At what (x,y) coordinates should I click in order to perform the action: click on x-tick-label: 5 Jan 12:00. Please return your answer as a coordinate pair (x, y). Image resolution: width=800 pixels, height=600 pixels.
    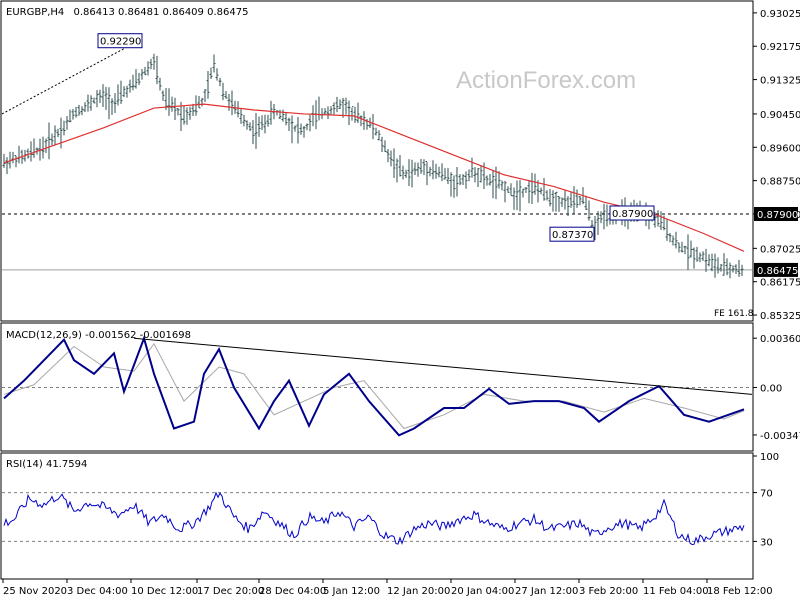
    Looking at the image, I should click on (351, 591).